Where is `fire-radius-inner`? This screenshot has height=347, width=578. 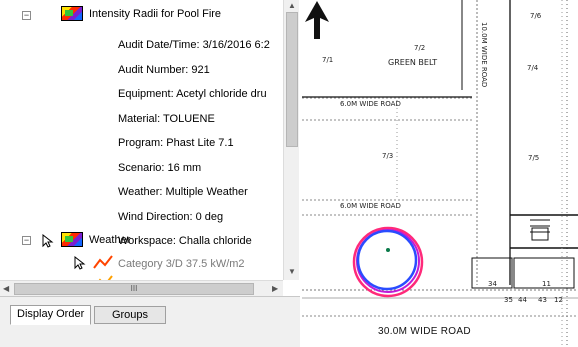 fire-radius-inner is located at coordinates (387, 260).